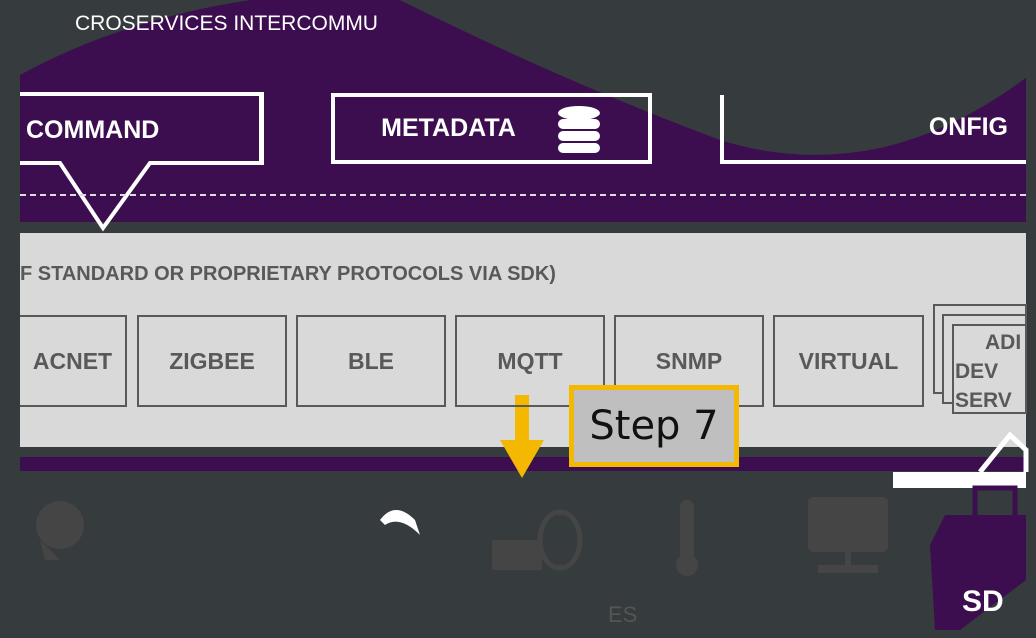  Describe the element at coordinates (873, 129) in the screenshot. I see `config-box: ONFIG` at that location.